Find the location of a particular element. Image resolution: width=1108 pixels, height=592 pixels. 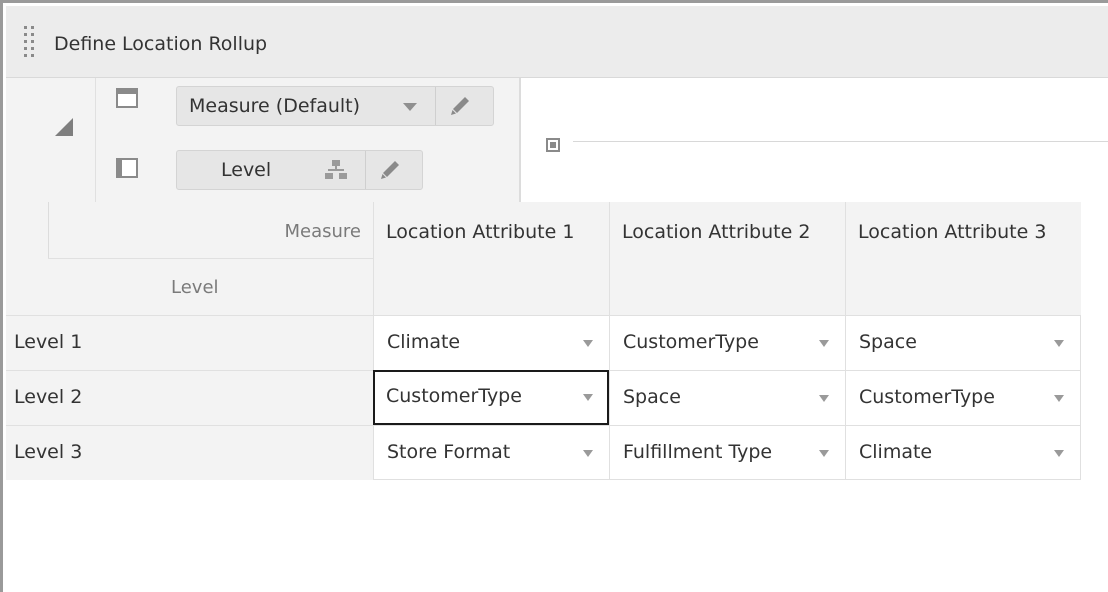

select-cell-level2-attr3: CustomerType is located at coordinates (963, 397).